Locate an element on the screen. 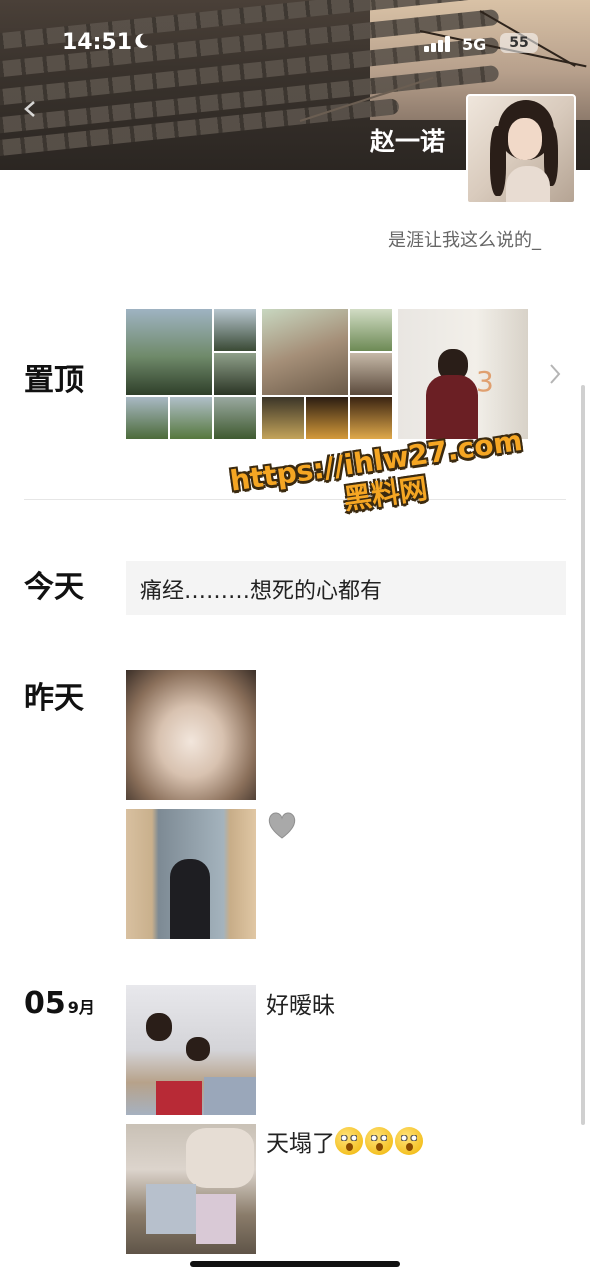 The image size is (590, 1280). date-month: 9月 is located at coordinates (81, 1007).